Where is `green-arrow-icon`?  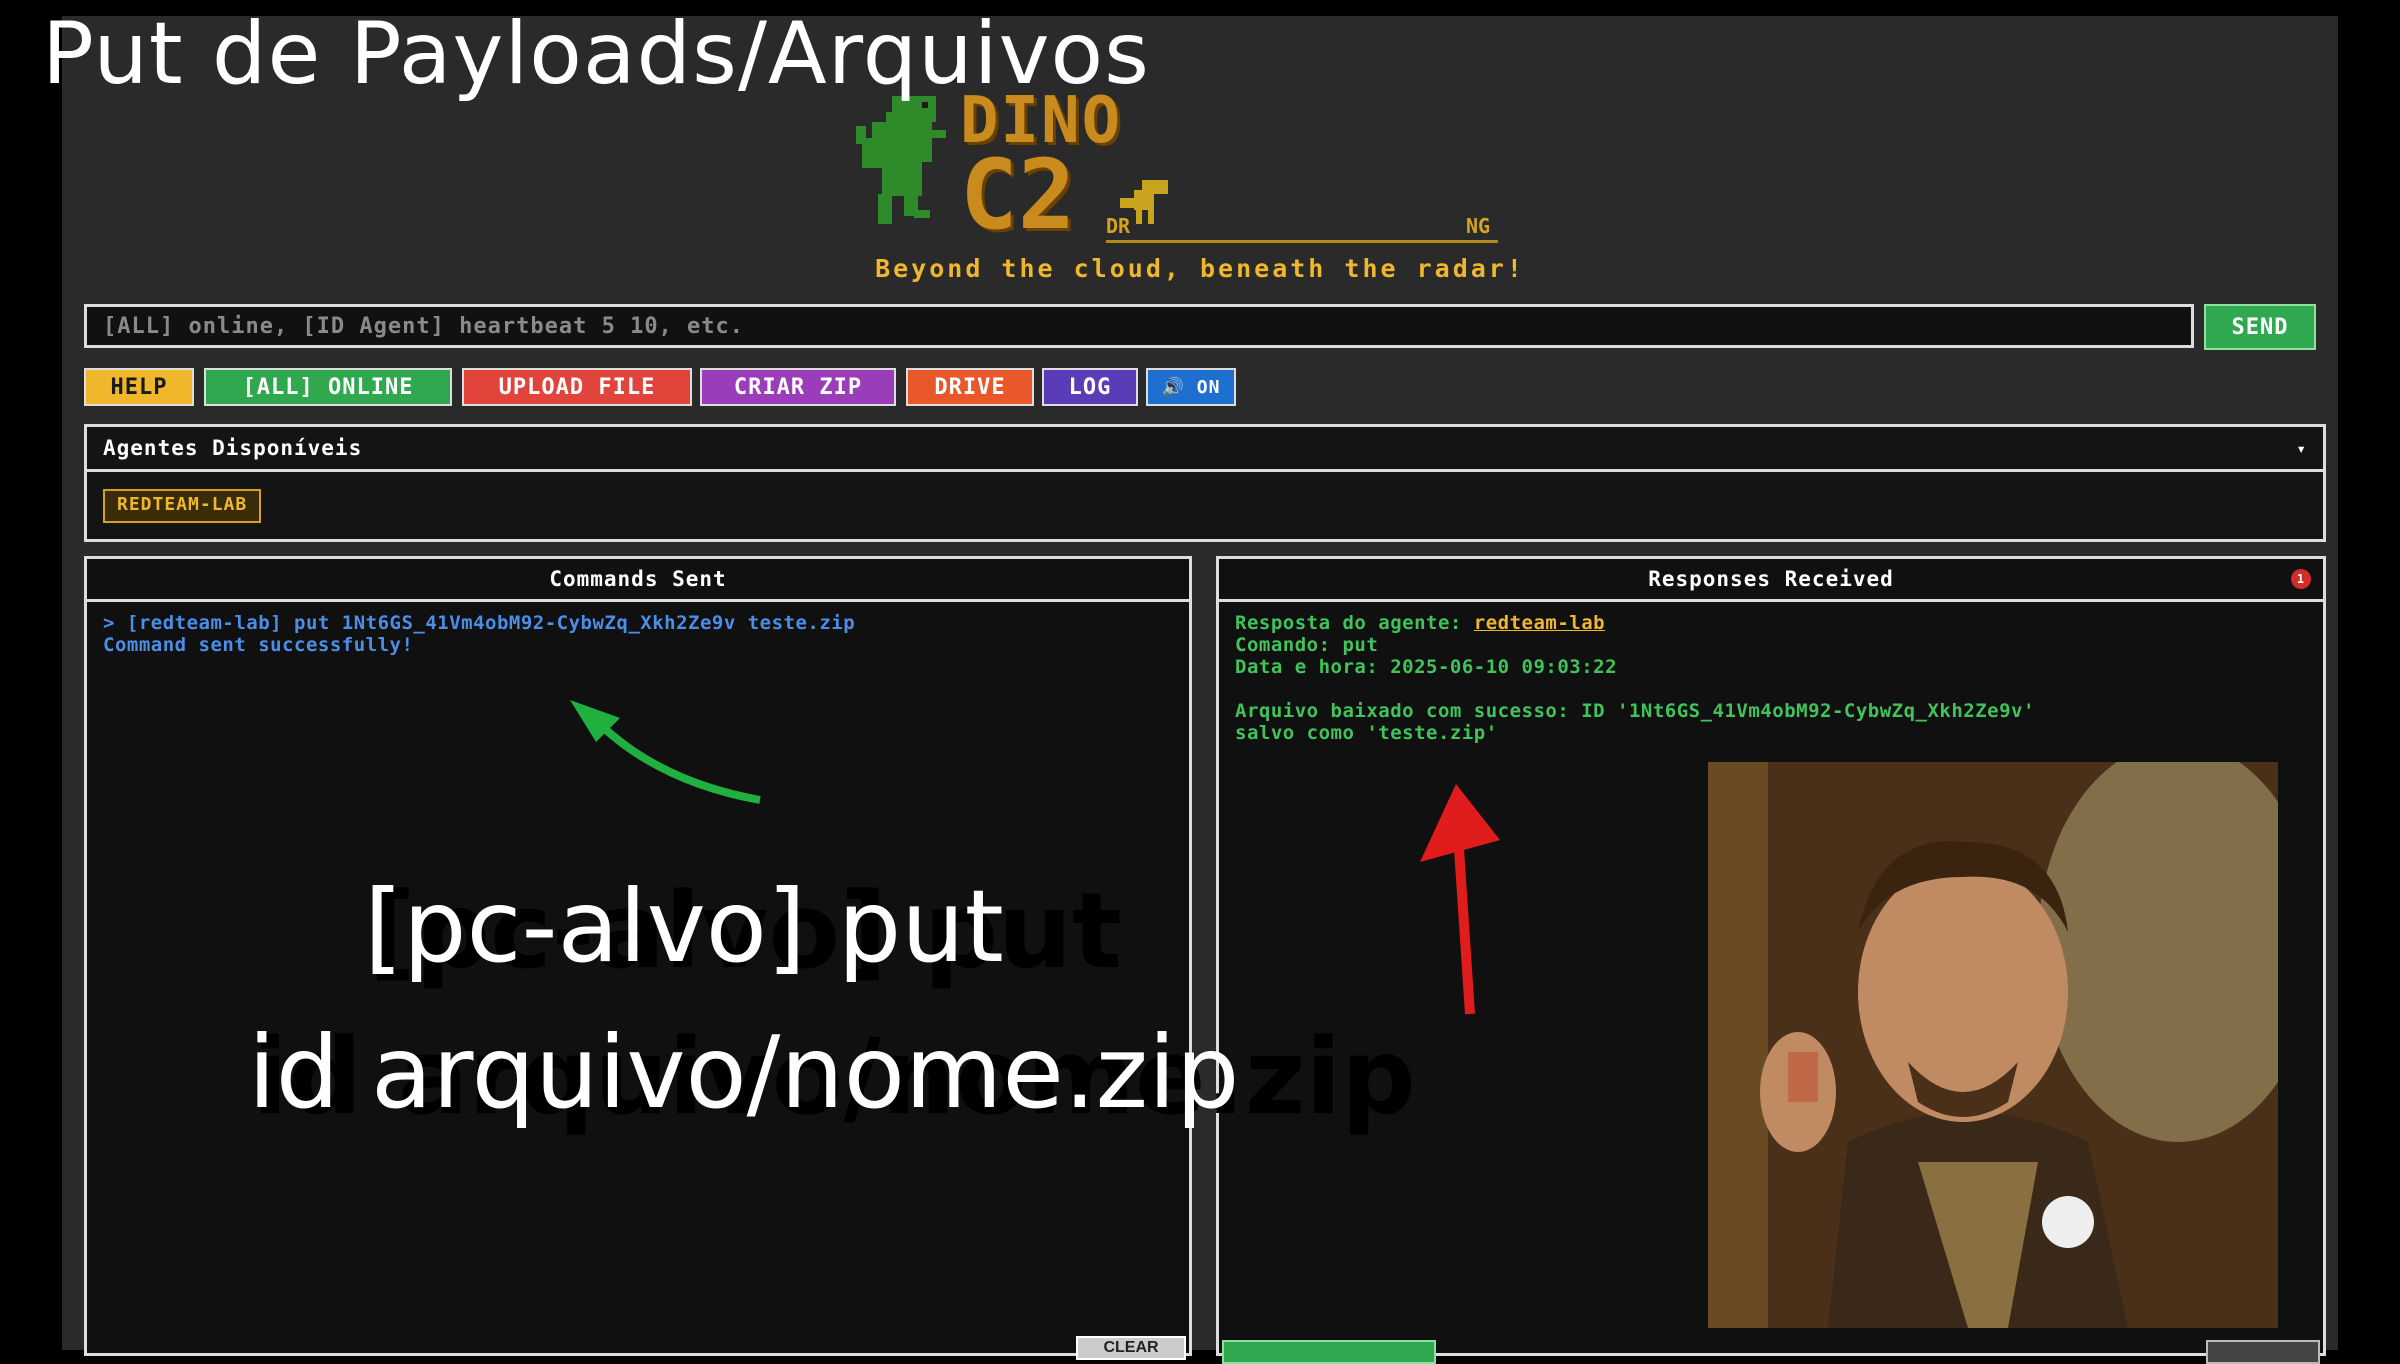
green-arrow-icon is located at coordinates (673, 756).